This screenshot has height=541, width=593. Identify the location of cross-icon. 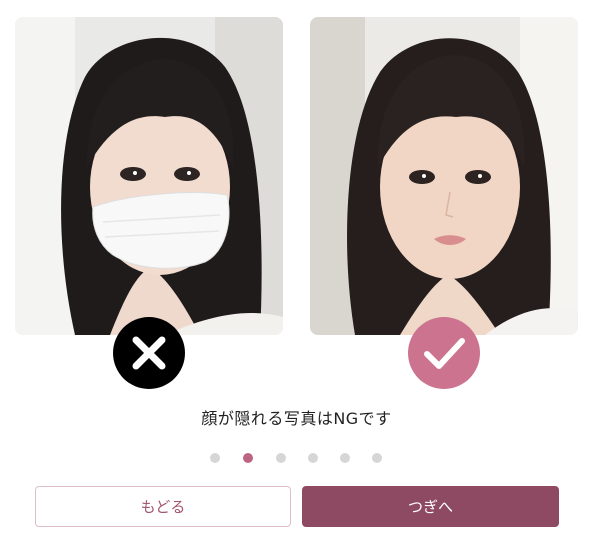
(149, 353).